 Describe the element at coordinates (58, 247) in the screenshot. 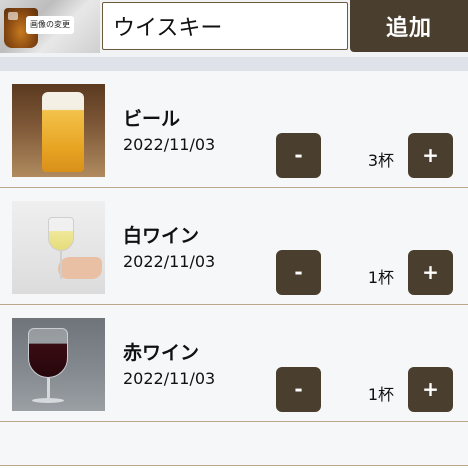

I see `white-wine-glass-image` at that location.